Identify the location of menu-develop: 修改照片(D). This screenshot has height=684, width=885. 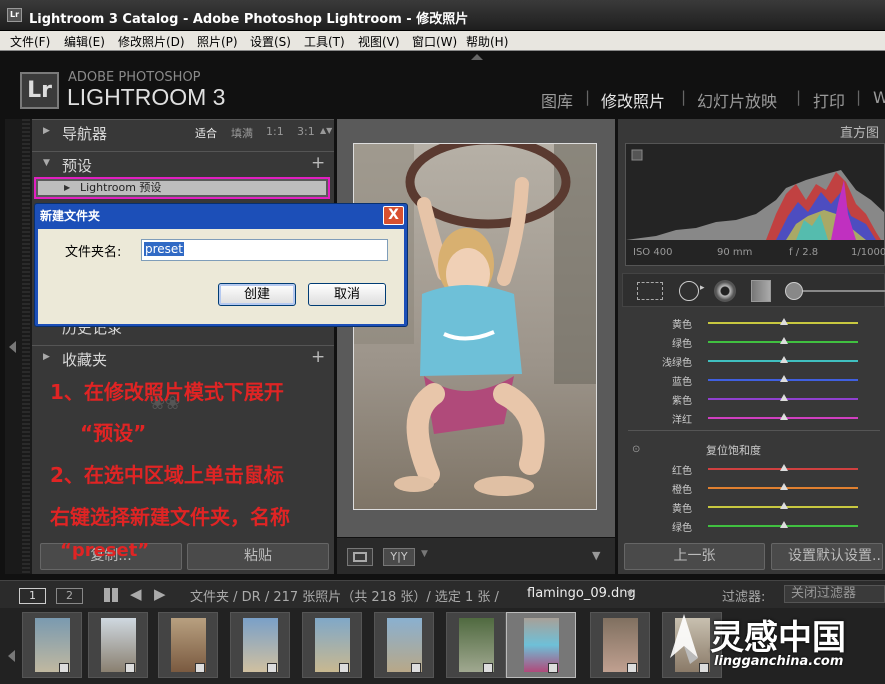
(151, 41).